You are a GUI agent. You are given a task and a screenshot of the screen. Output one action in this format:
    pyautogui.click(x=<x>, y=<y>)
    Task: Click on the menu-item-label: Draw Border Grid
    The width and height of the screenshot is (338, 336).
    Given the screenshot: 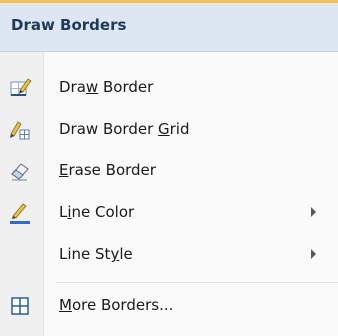 What is the action you would take?
    pyautogui.click(x=124, y=129)
    